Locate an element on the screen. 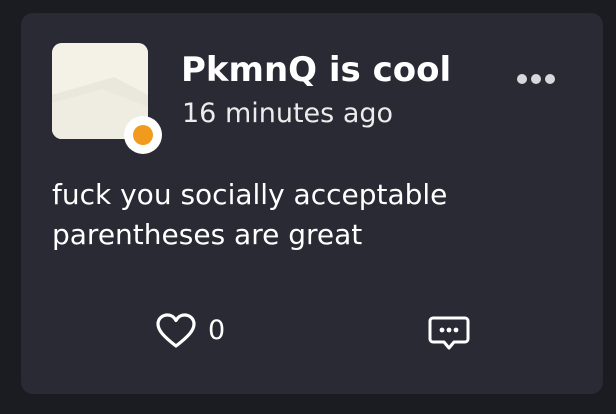 This screenshot has width=616, height=414. more-options-button is located at coordinates (536, 78).